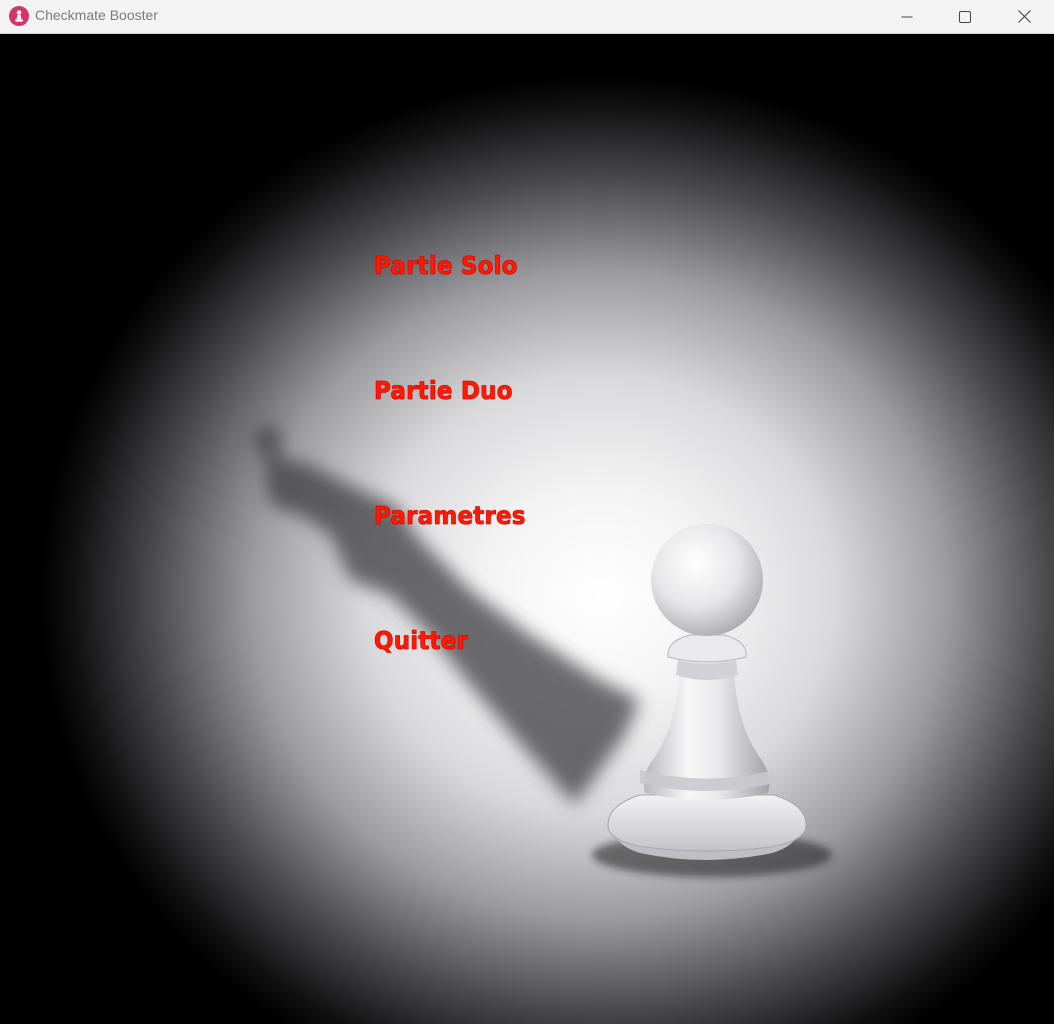  What do you see at coordinates (19, 16) in the screenshot?
I see `chess-pawn-app-icon` at bounding box center [19, 16].